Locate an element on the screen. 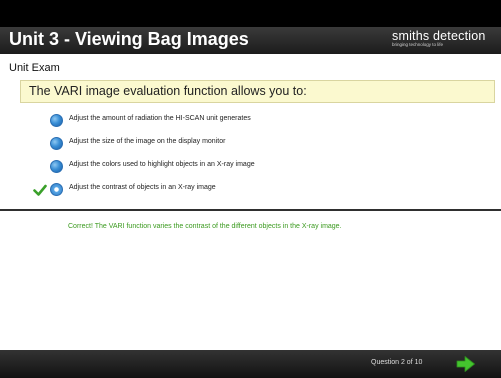  radio-button-selected-icon is located at coordinates (56, 189).